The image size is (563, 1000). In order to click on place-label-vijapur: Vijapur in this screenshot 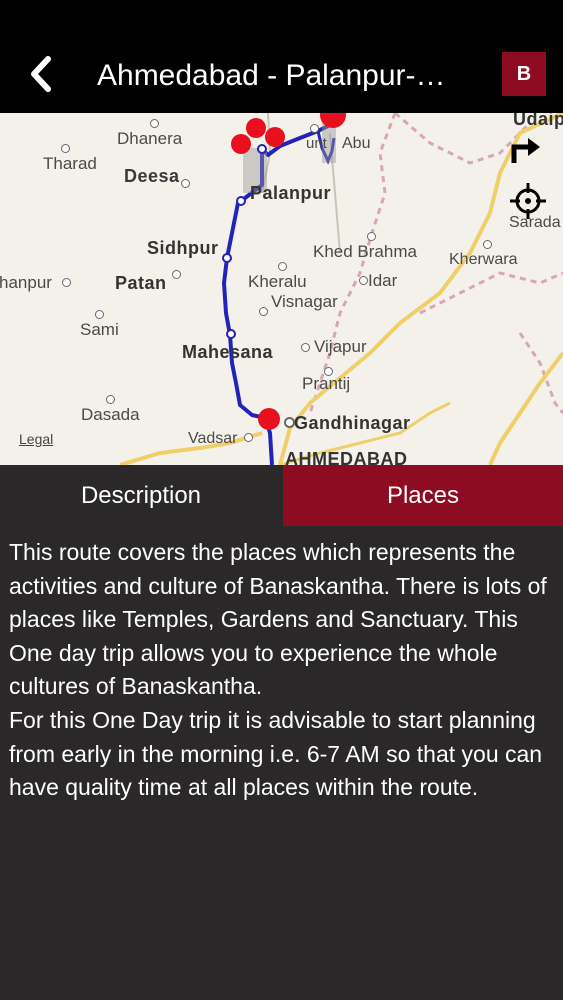, I will do `click(340, 346)`.